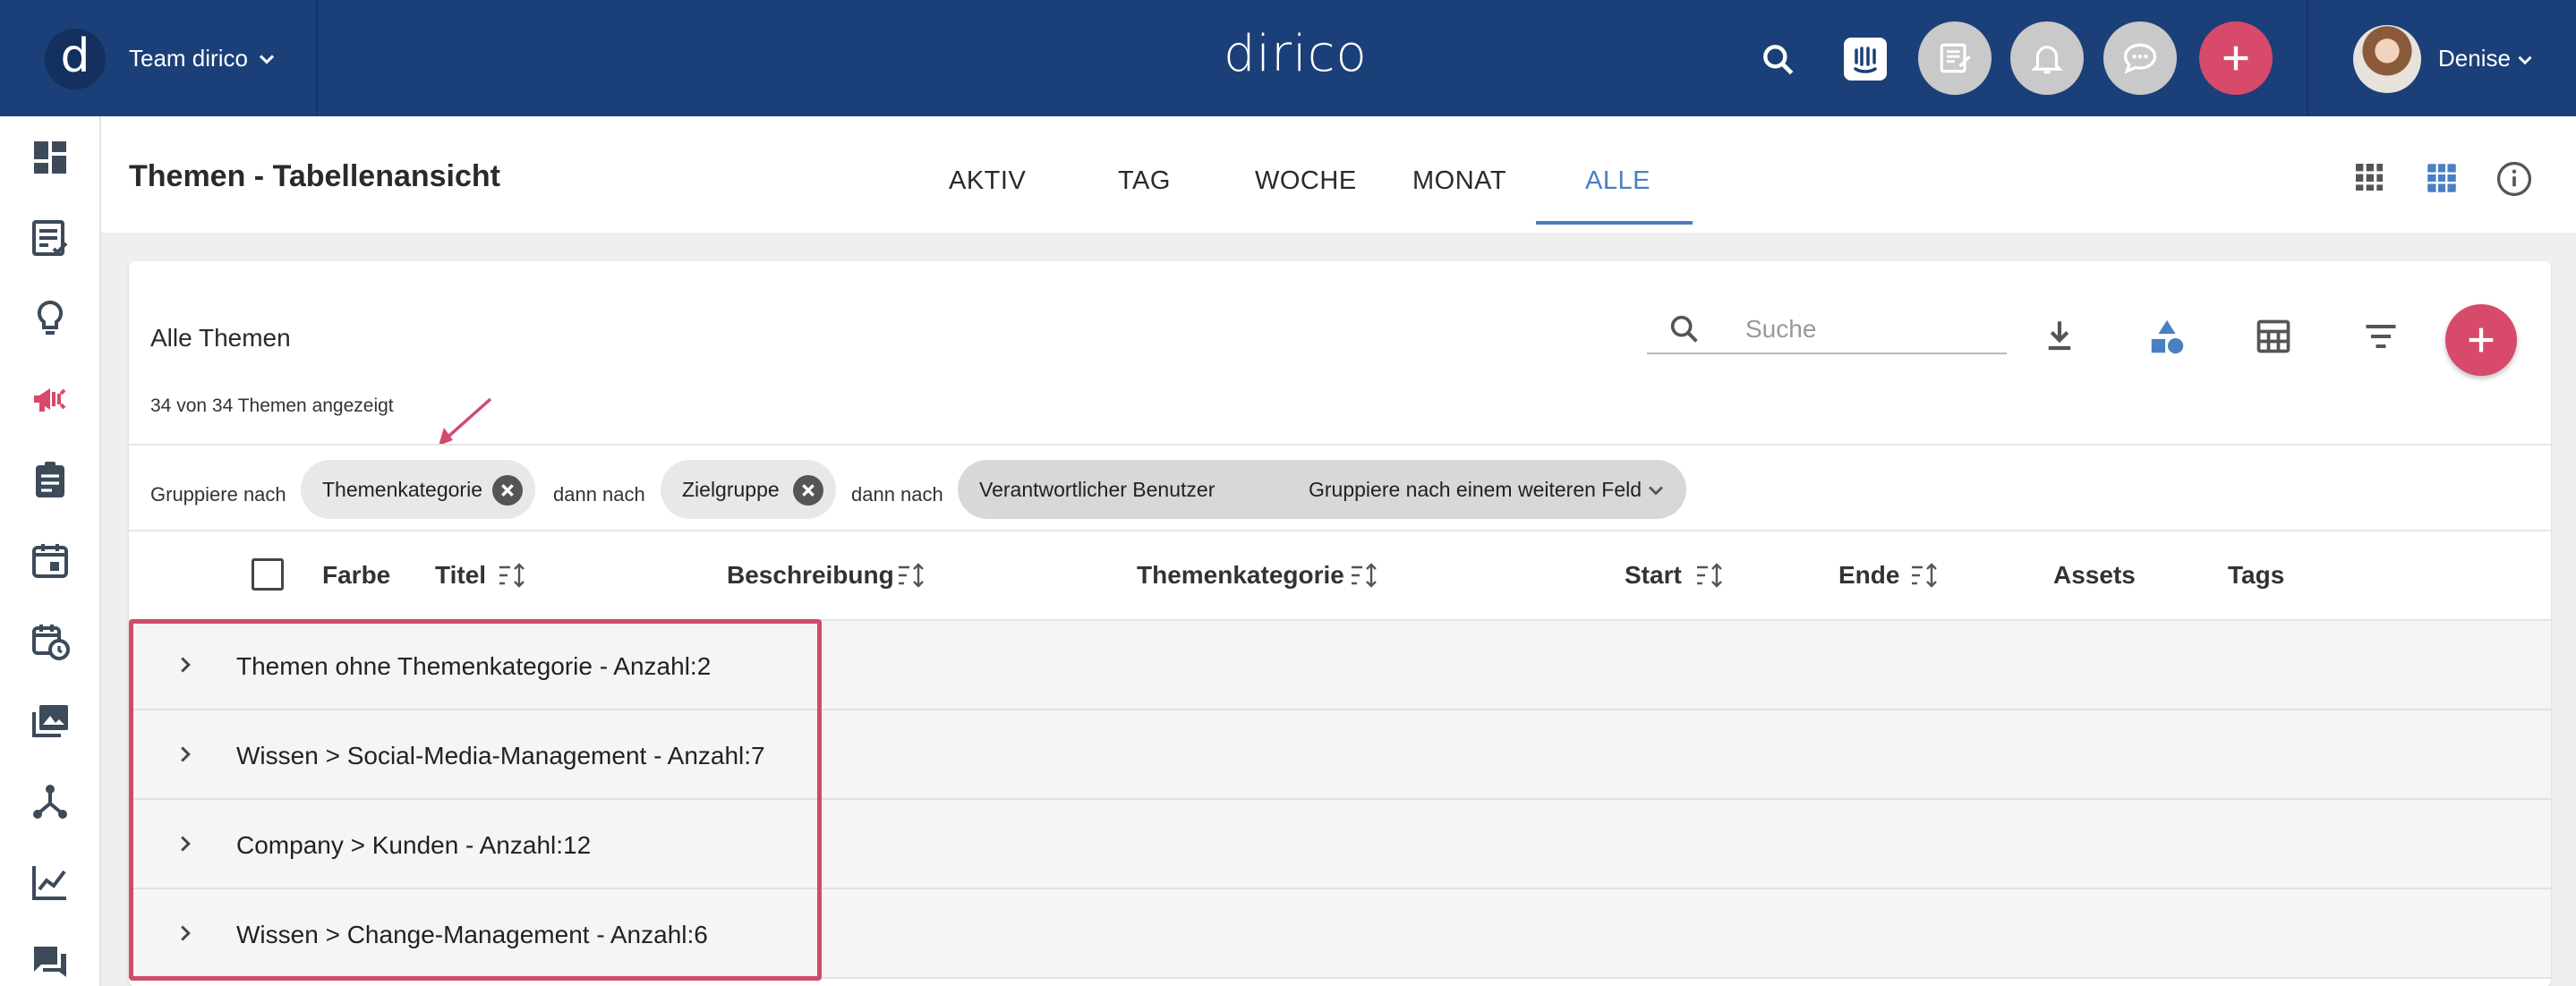 The image size is (2576, 986). What do you see at coordinates (1618, 181) in the screenshot?
I see `tab-alle: ALLE` at bounding box center [1618, 181].